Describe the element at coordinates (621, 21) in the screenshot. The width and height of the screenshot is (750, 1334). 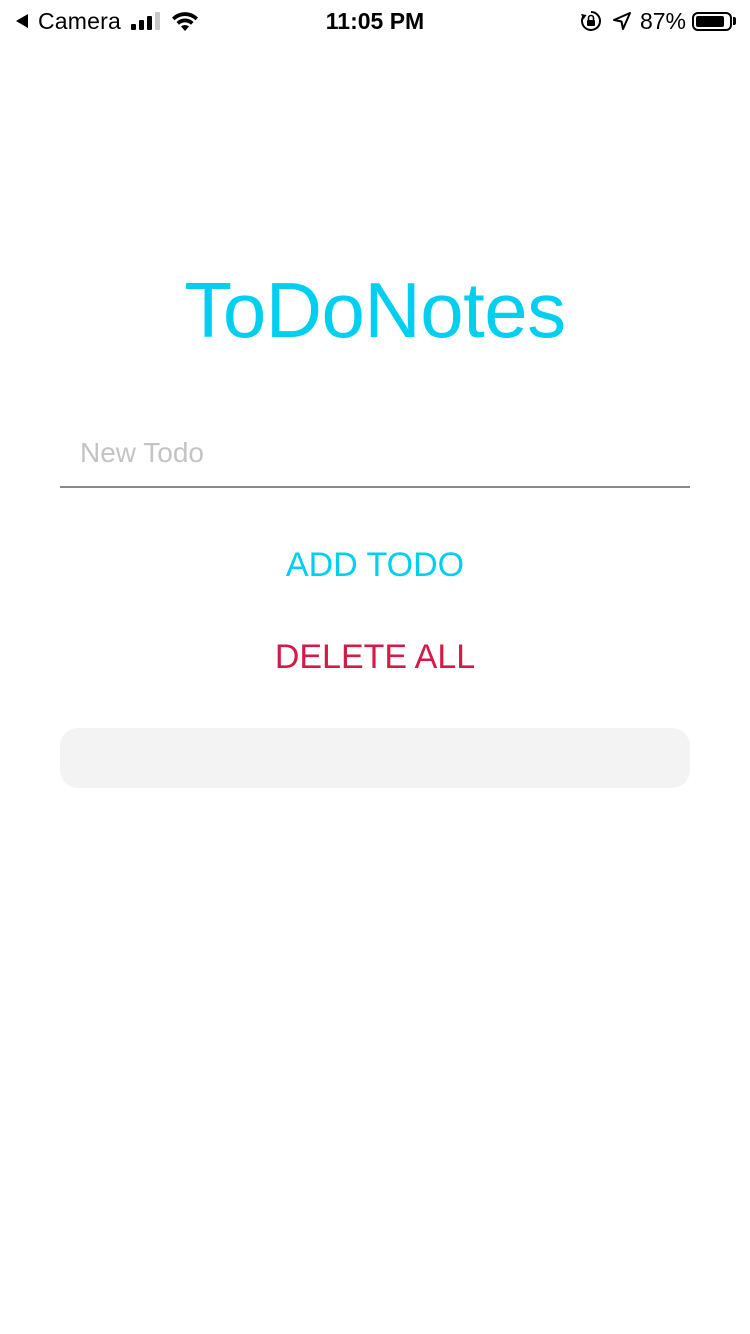
I see `location-arrow-icon` at that location.